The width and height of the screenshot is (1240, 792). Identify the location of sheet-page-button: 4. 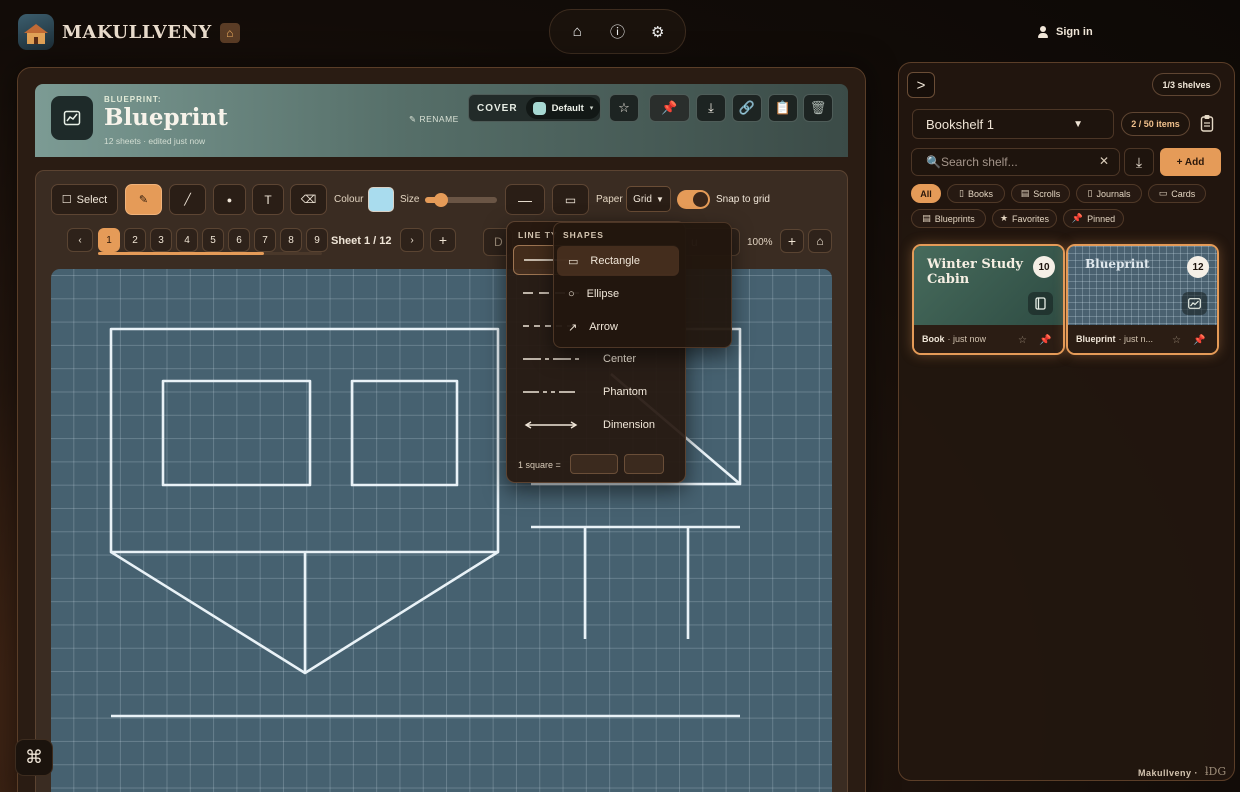
(187, 240).